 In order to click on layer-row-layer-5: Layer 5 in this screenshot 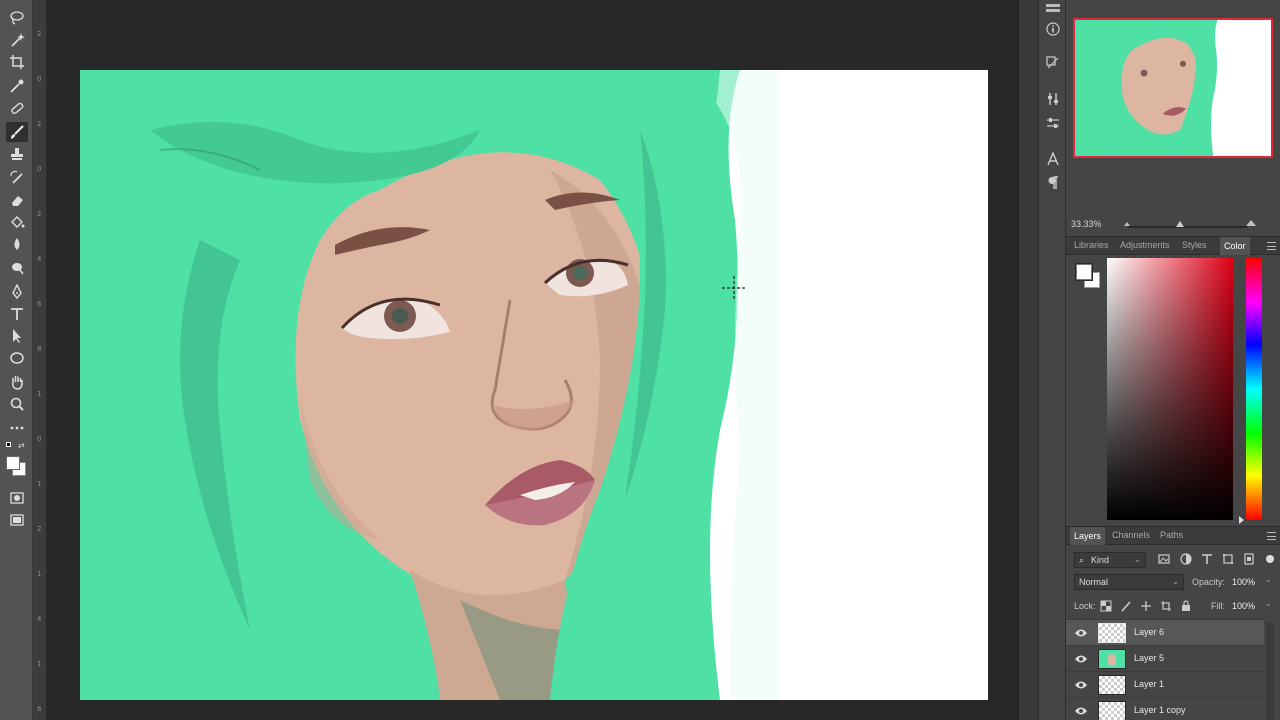, I will do `click(1165, 658)`.